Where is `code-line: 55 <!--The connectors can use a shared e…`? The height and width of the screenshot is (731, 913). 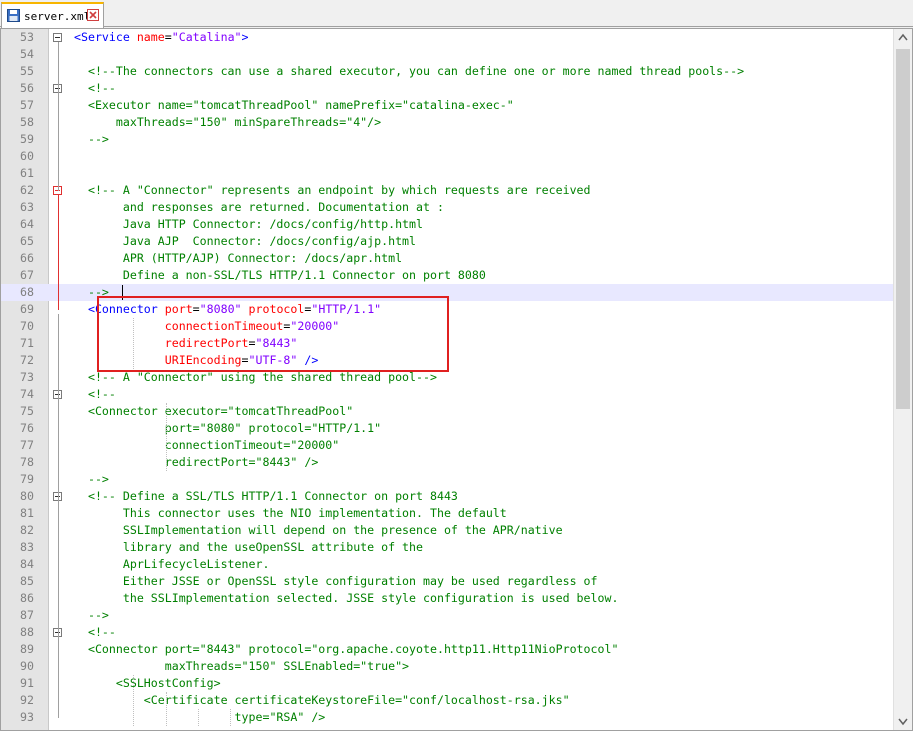 code-line: 55 <!--The connectors can use a shared e… is located at coordinates (447, 71).